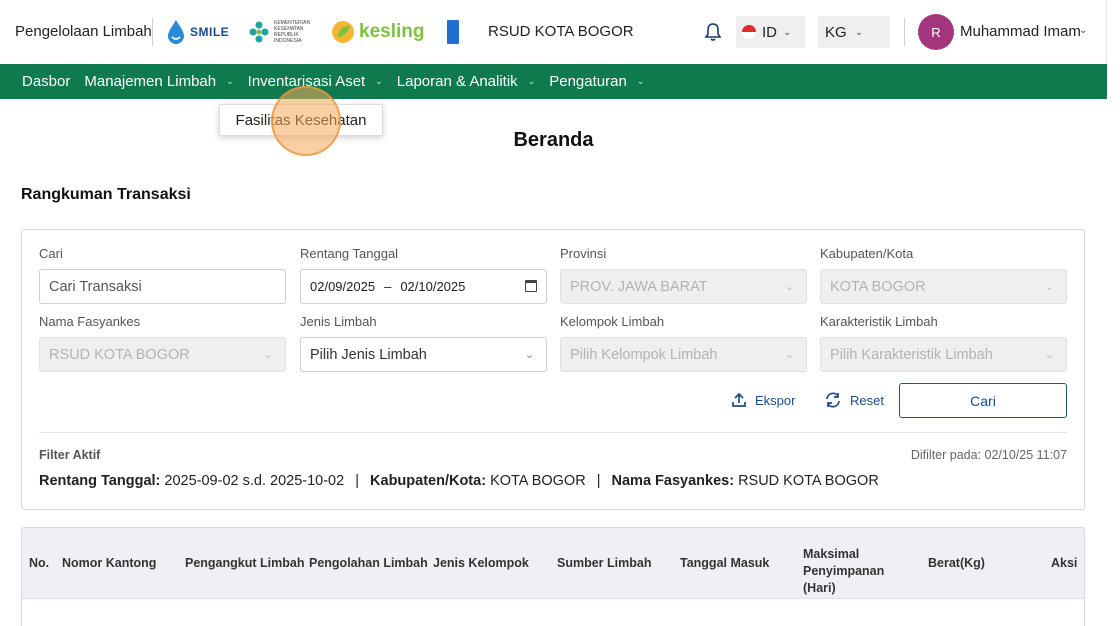 This screenshot has height=626, width=1120. What do you see at coordinates (197, 32) in the screenshot?
I see `smile-logo: SMILE` at bounding box center [197, 32].